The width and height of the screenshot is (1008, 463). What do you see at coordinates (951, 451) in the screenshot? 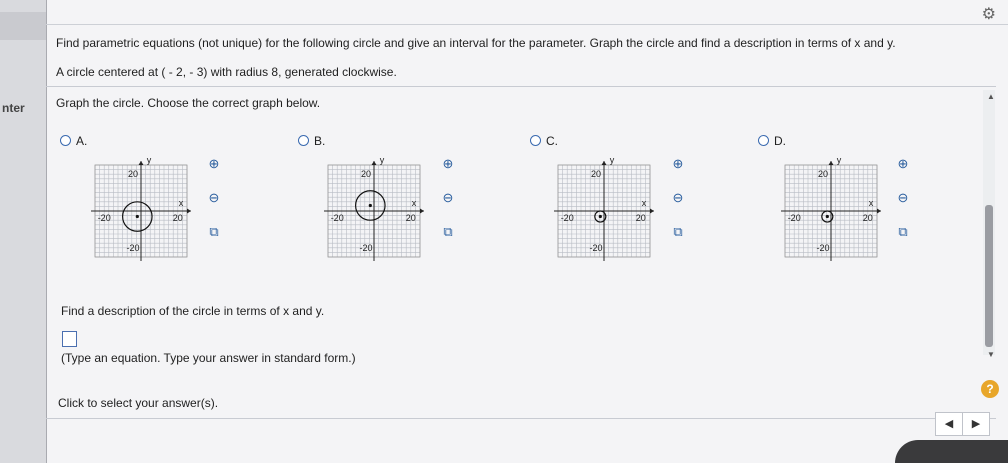
I see `device-edge` at bounding box center [951, 451].